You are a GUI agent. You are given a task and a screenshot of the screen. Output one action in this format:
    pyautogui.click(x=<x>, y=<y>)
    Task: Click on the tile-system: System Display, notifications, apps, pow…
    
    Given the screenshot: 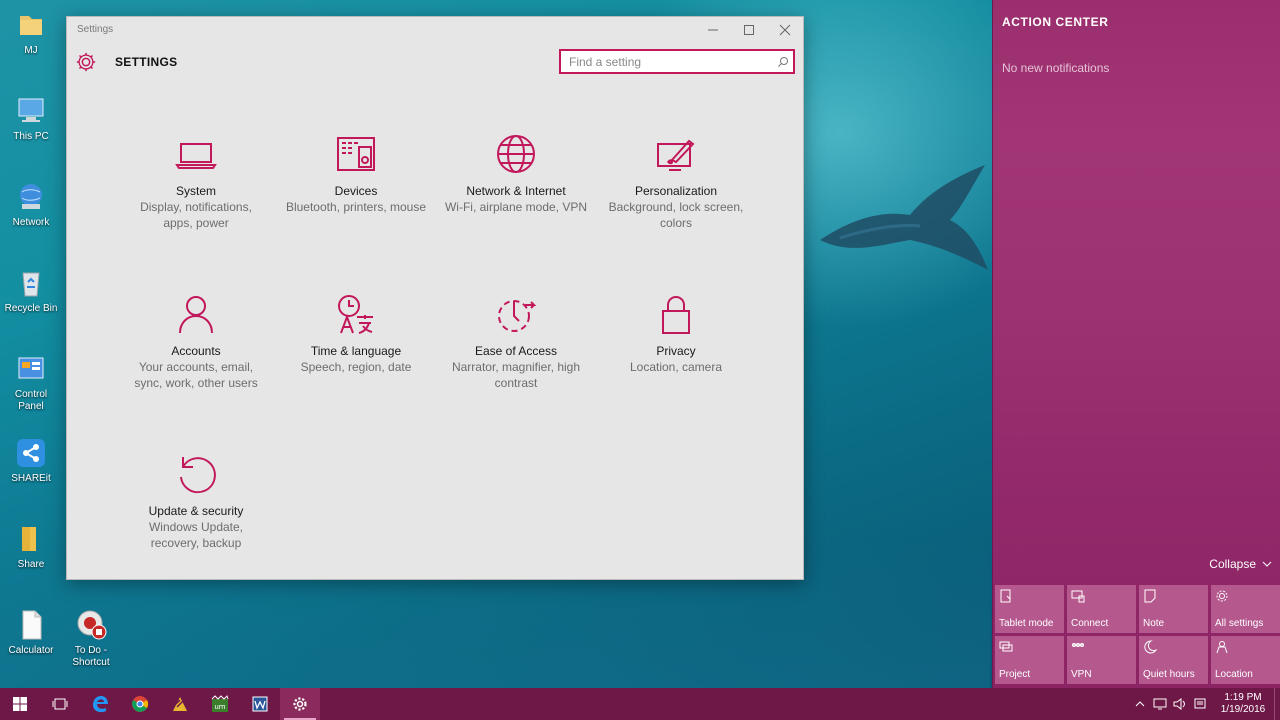 What is the action you would take?
    pyautogui.click(x=196, y=181)
    